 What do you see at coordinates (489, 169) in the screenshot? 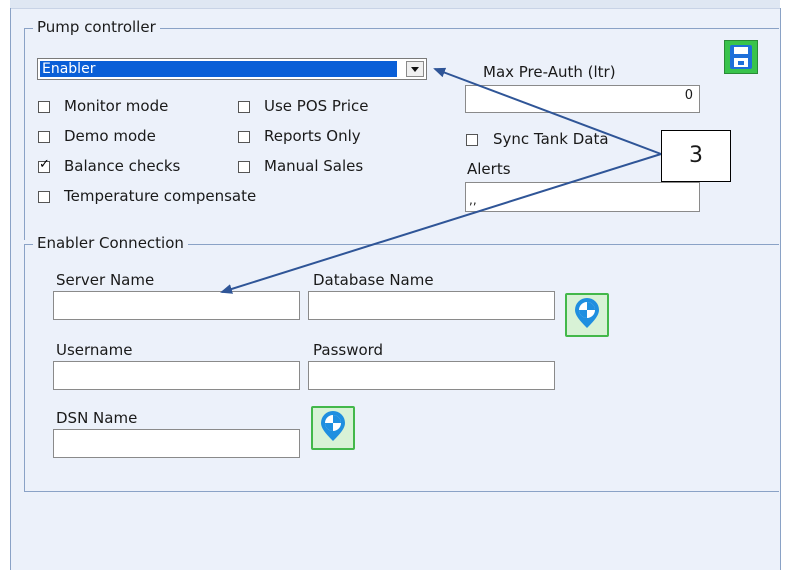
I see `alerts-label: Alerts` at bounding box center [489, 169].